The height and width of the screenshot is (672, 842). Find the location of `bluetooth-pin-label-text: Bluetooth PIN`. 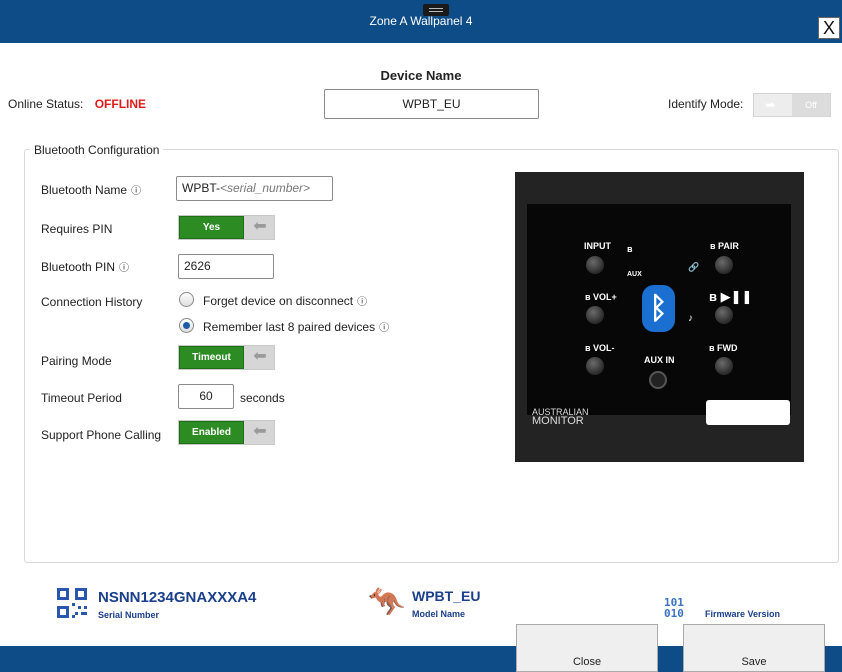

bluetooth-pin-label-text: Bluetooth PIN is located at coordinates (78, 267).